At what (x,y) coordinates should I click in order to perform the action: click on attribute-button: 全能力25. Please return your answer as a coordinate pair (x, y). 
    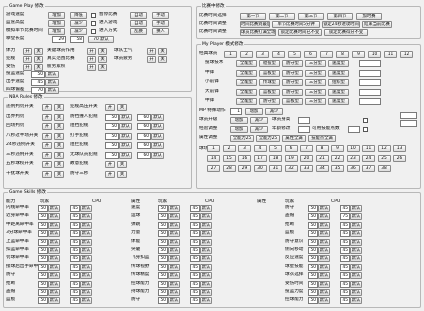
    Looking at the image, I should click on (242, 138).